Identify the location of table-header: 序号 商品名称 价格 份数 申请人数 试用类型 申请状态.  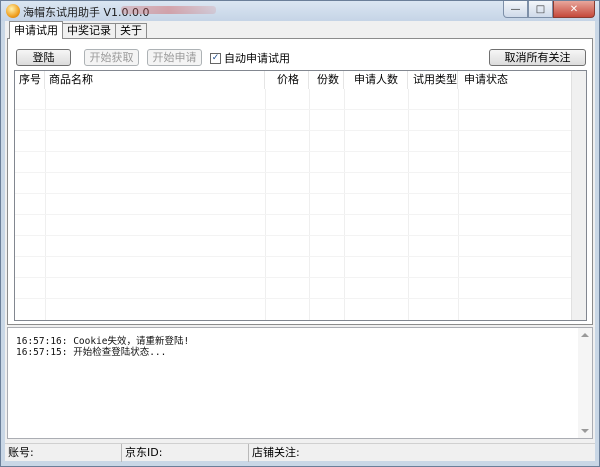
(301, 80).